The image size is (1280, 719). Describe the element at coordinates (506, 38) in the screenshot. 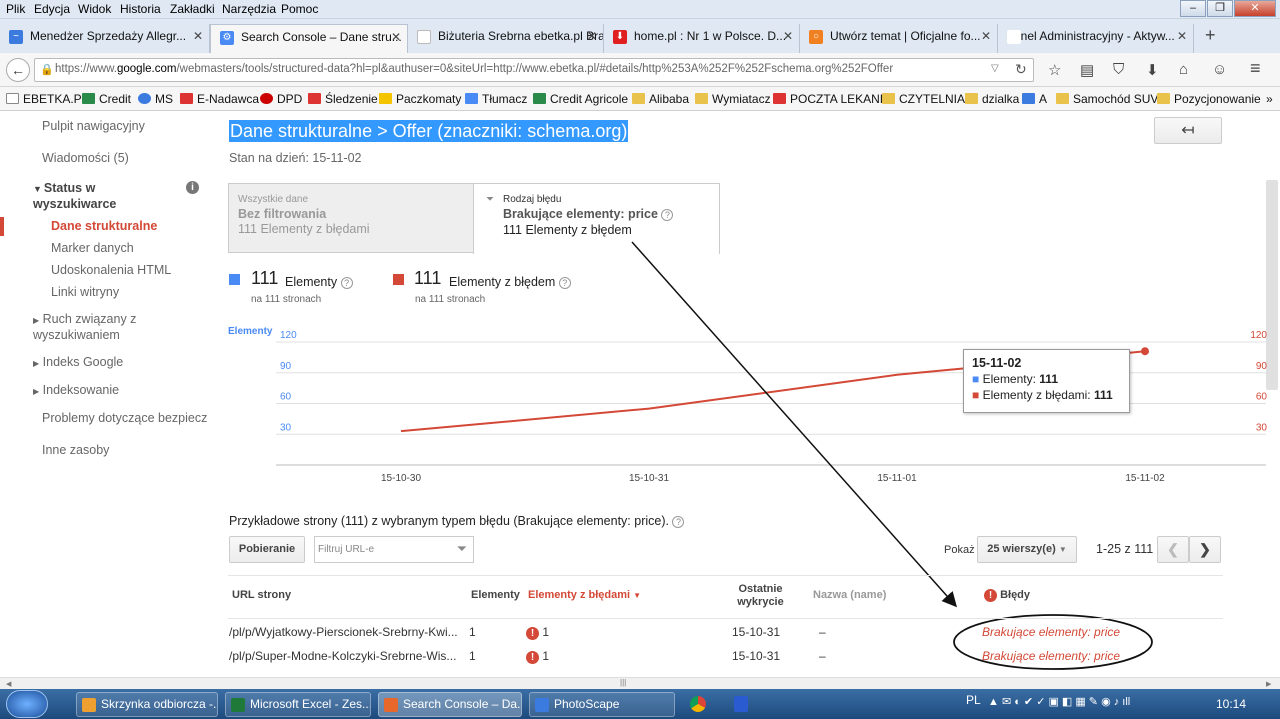

I see `tab-bizuteria: Biżuteria Srebrna ebetka.pl Bra... ✕` at that location.